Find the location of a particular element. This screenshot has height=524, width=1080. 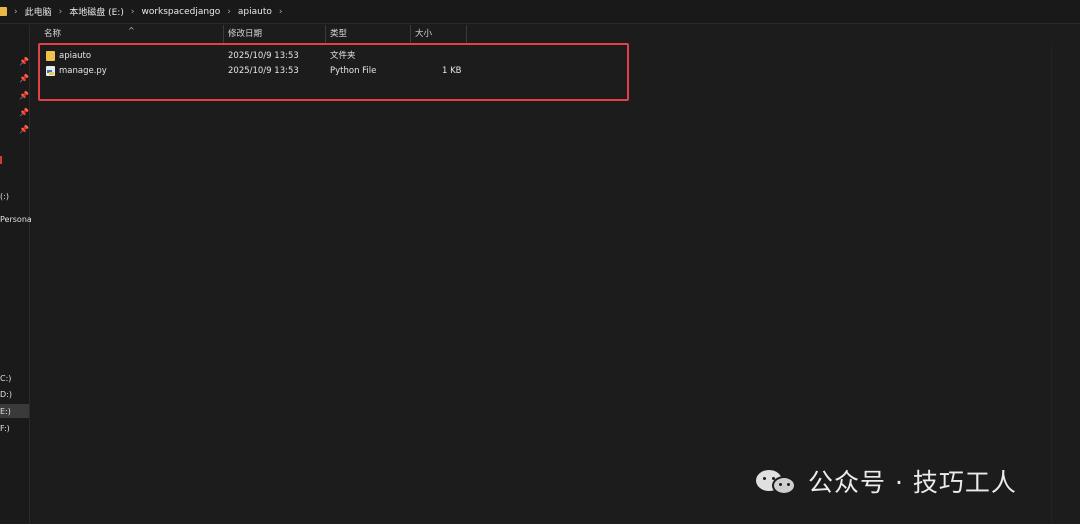

nav-item-drive-e: E:) is located at coordinates (5, 411).